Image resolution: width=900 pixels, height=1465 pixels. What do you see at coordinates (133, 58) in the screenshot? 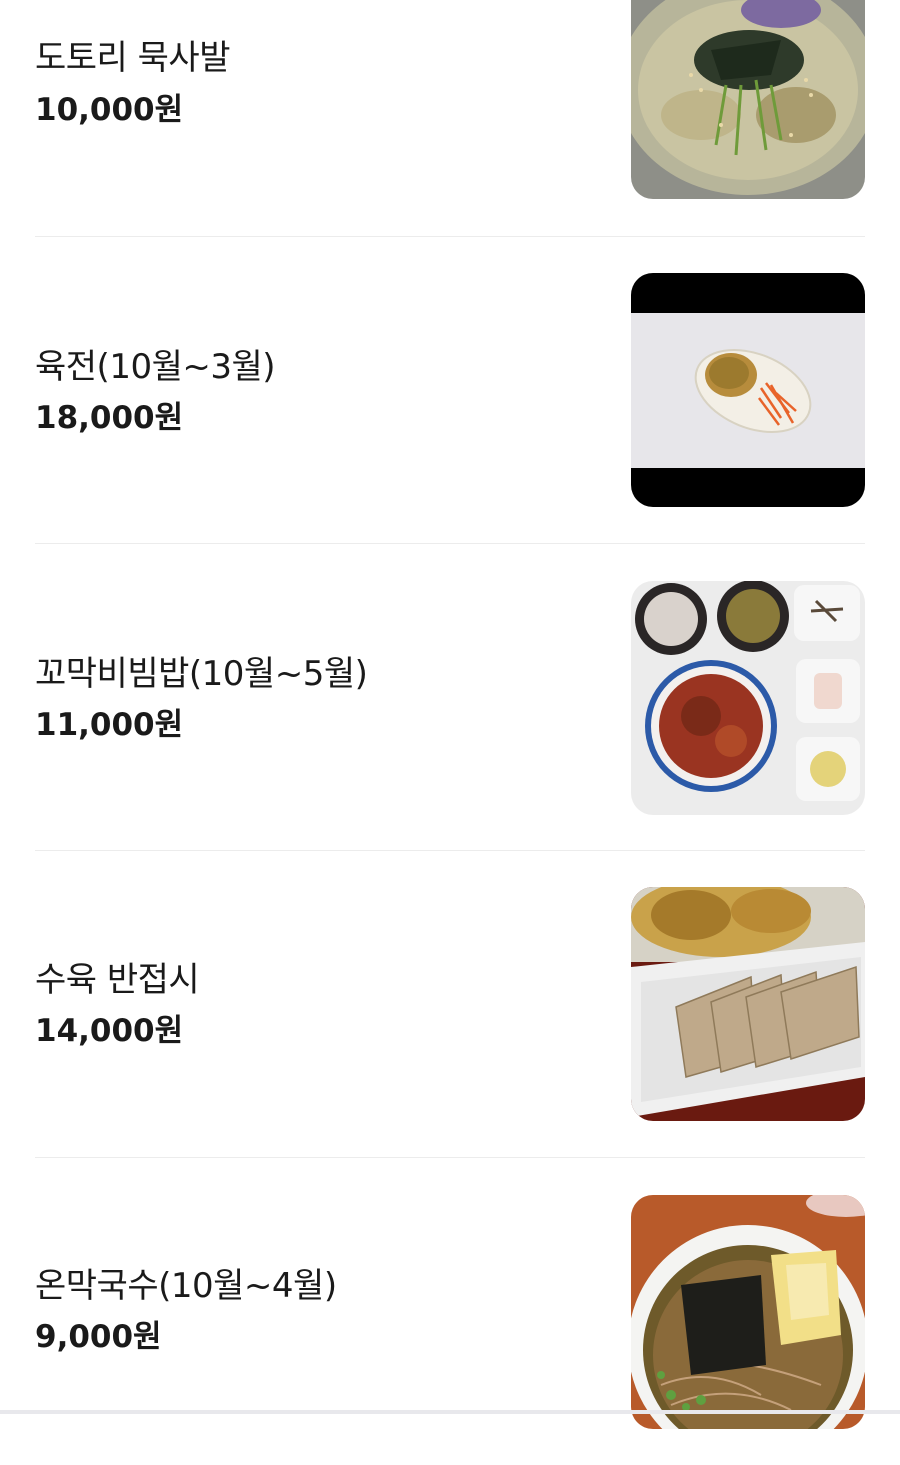
I see `menu-item-name: 도토리 묵사발` at bounding box center [133, 58].